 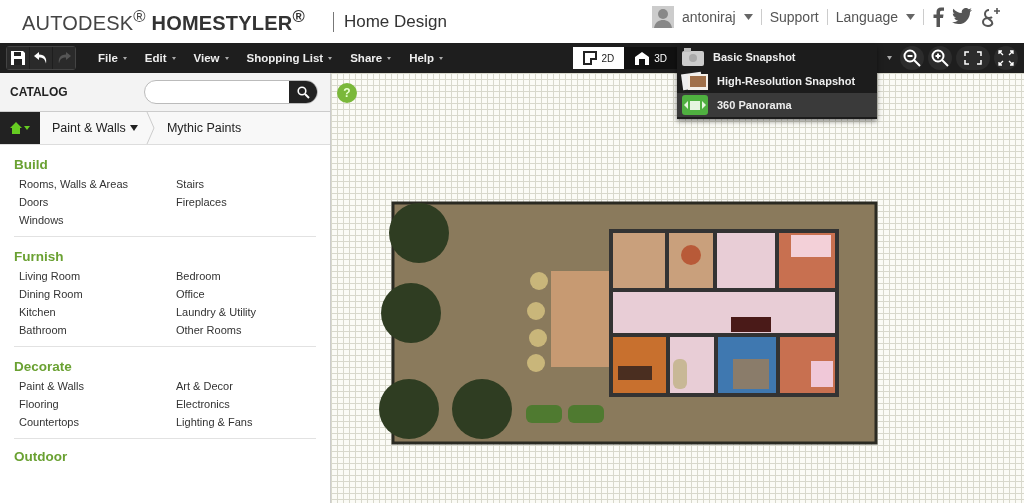 What do you see at coordinates (940, 58) in the screenshot?
I see `zoom-in-icon` at bounding box center [940, 58].